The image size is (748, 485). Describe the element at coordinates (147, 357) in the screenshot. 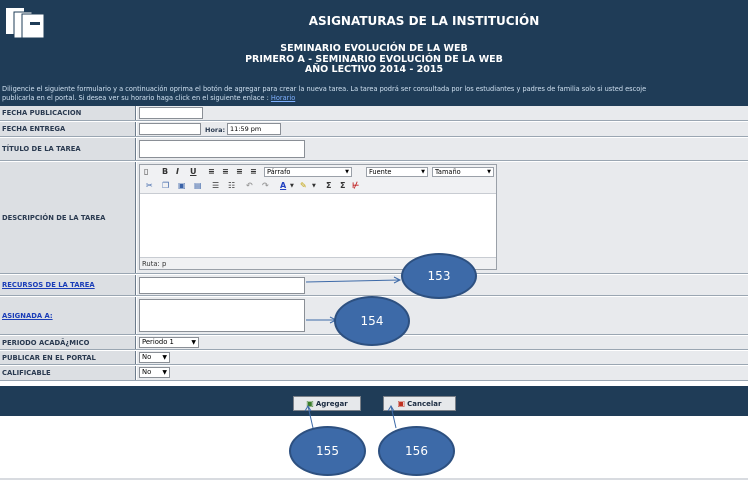

I see `publicar-select-value: No` at that location.